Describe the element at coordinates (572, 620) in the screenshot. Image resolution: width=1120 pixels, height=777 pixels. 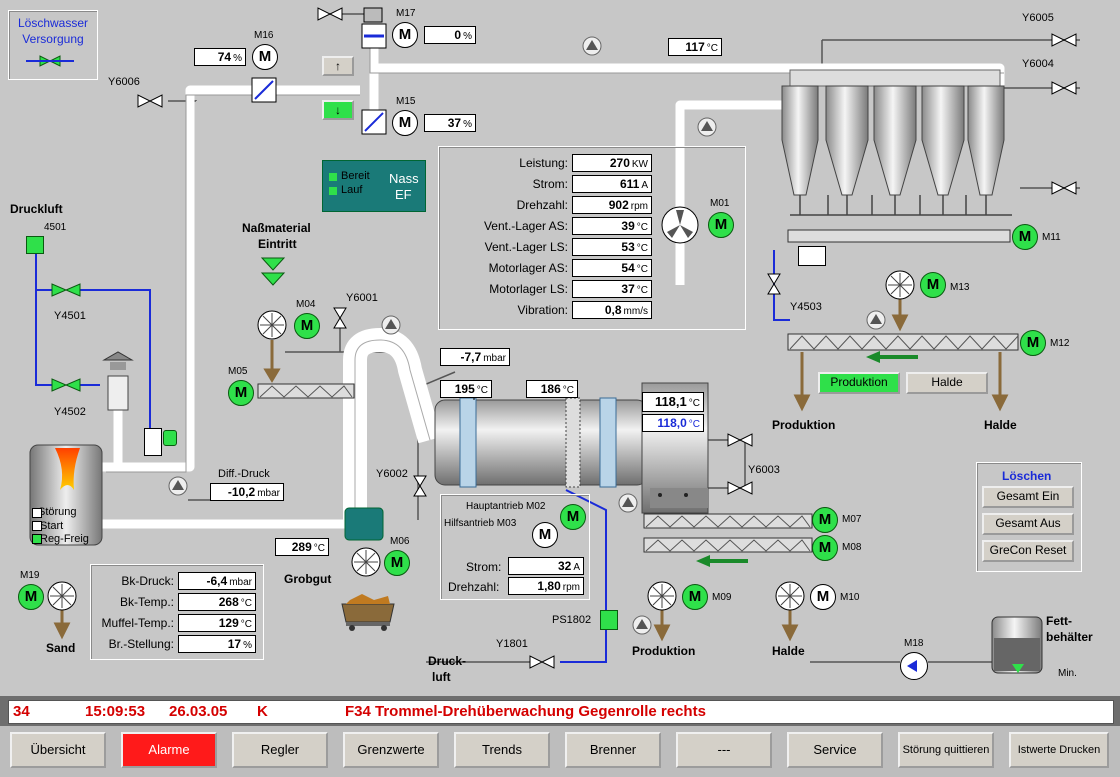
I see `ps1802-label: PS1802` at that location.